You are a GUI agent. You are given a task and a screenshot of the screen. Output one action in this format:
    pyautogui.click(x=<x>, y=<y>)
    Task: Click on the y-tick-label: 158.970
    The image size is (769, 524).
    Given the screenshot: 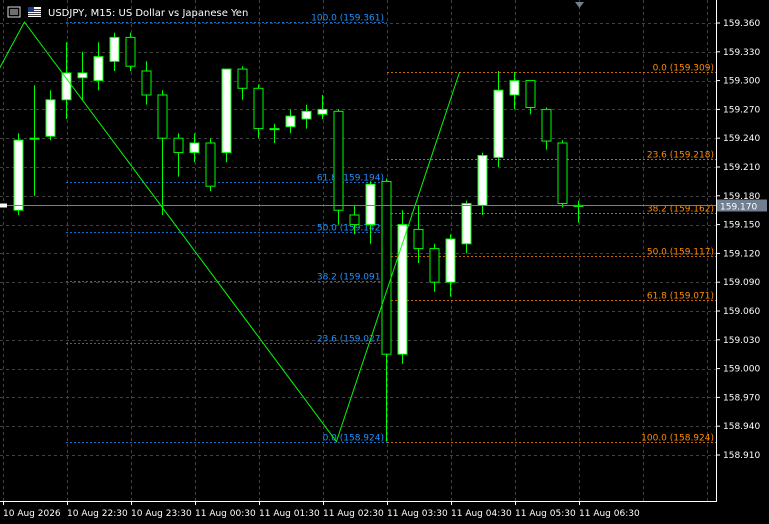 What is the action you would take?
    pyautogui.click(x=741, y=398)
    